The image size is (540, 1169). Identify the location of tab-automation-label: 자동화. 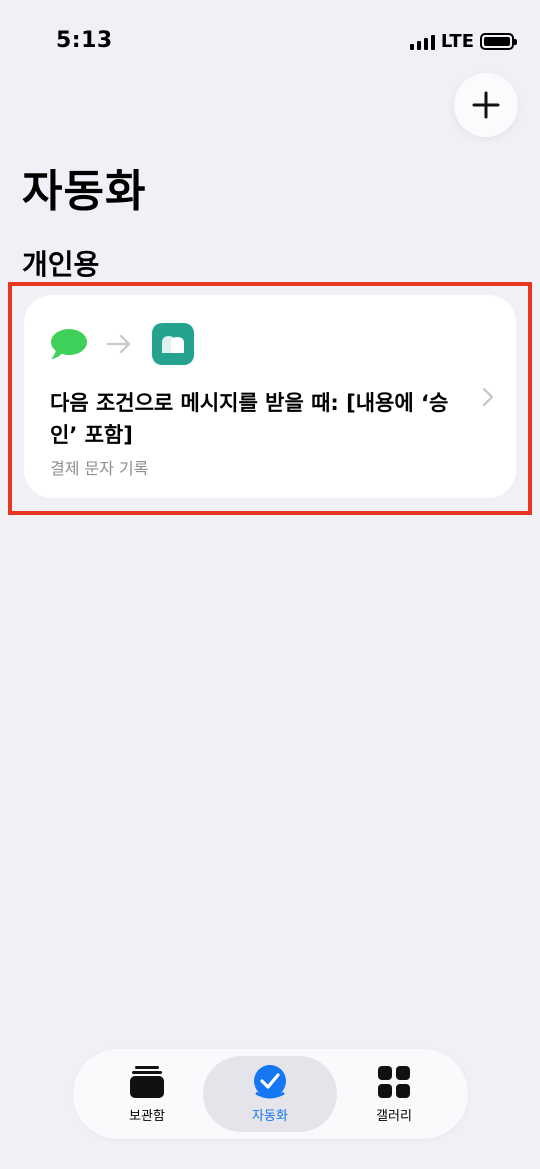
(270, 1116).